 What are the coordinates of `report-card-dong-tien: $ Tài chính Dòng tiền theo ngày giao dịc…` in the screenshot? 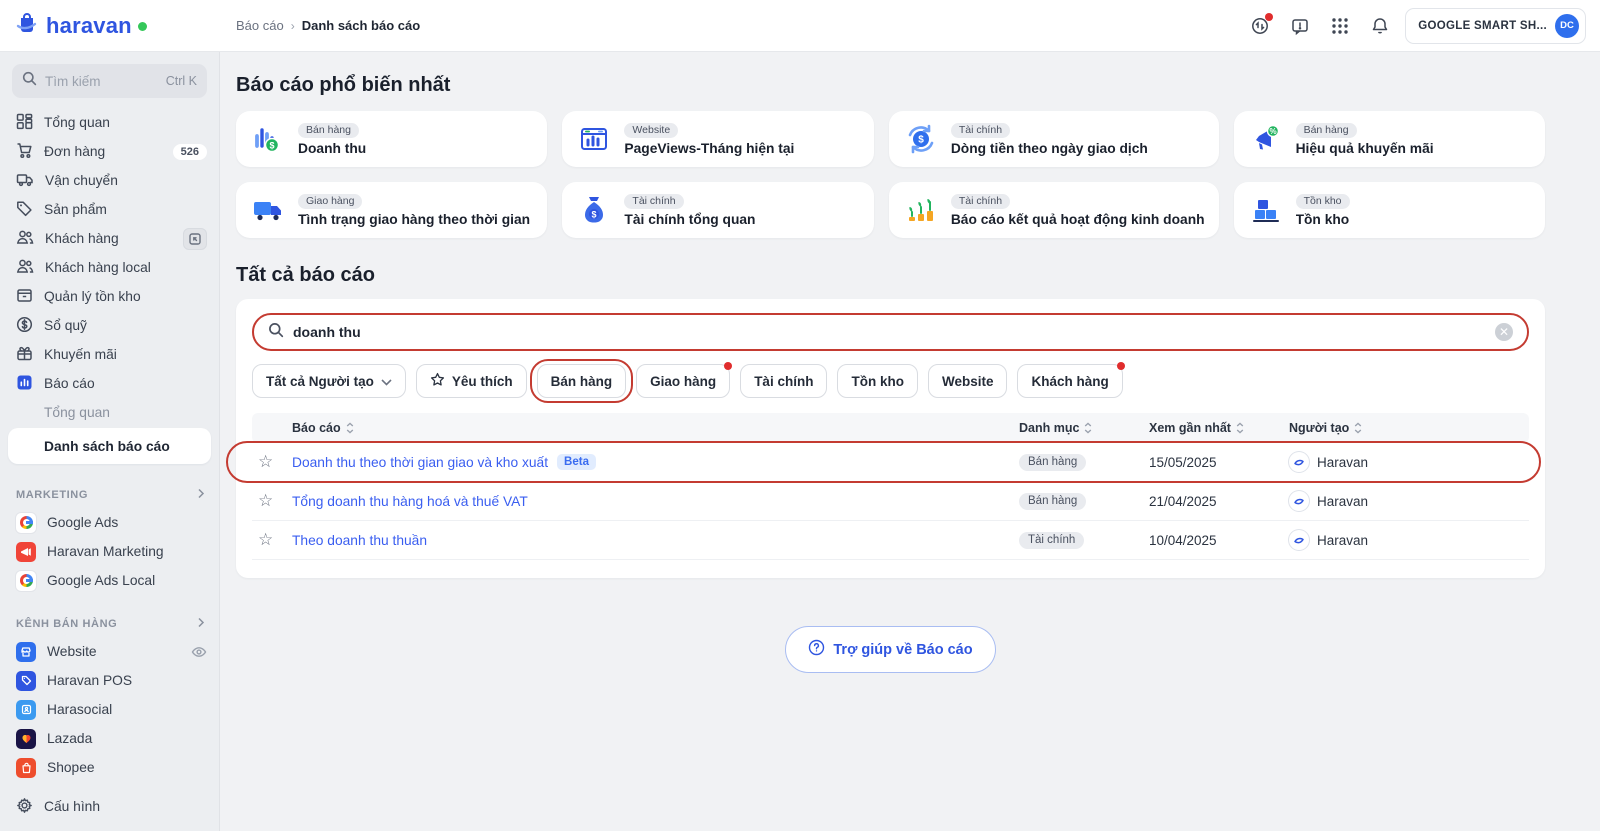 It's located at (1053, 139).